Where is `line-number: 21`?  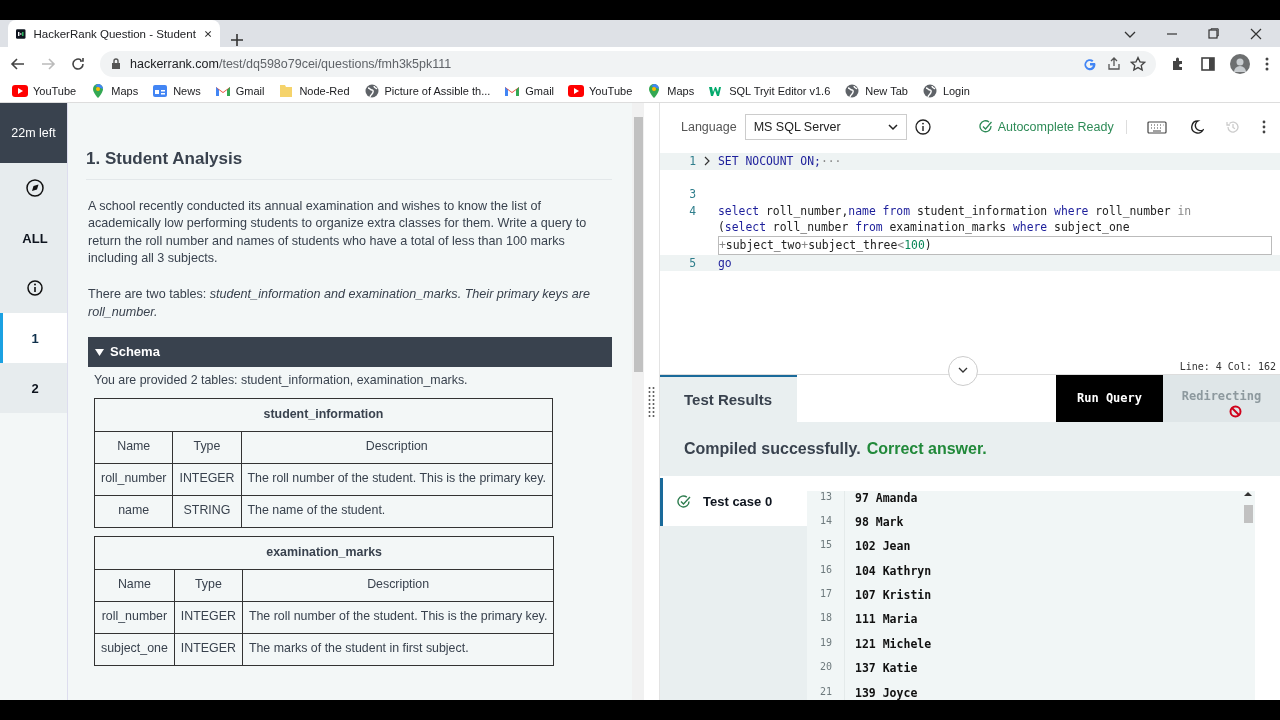
line-number: 21 is located at coordinates (826, 692).